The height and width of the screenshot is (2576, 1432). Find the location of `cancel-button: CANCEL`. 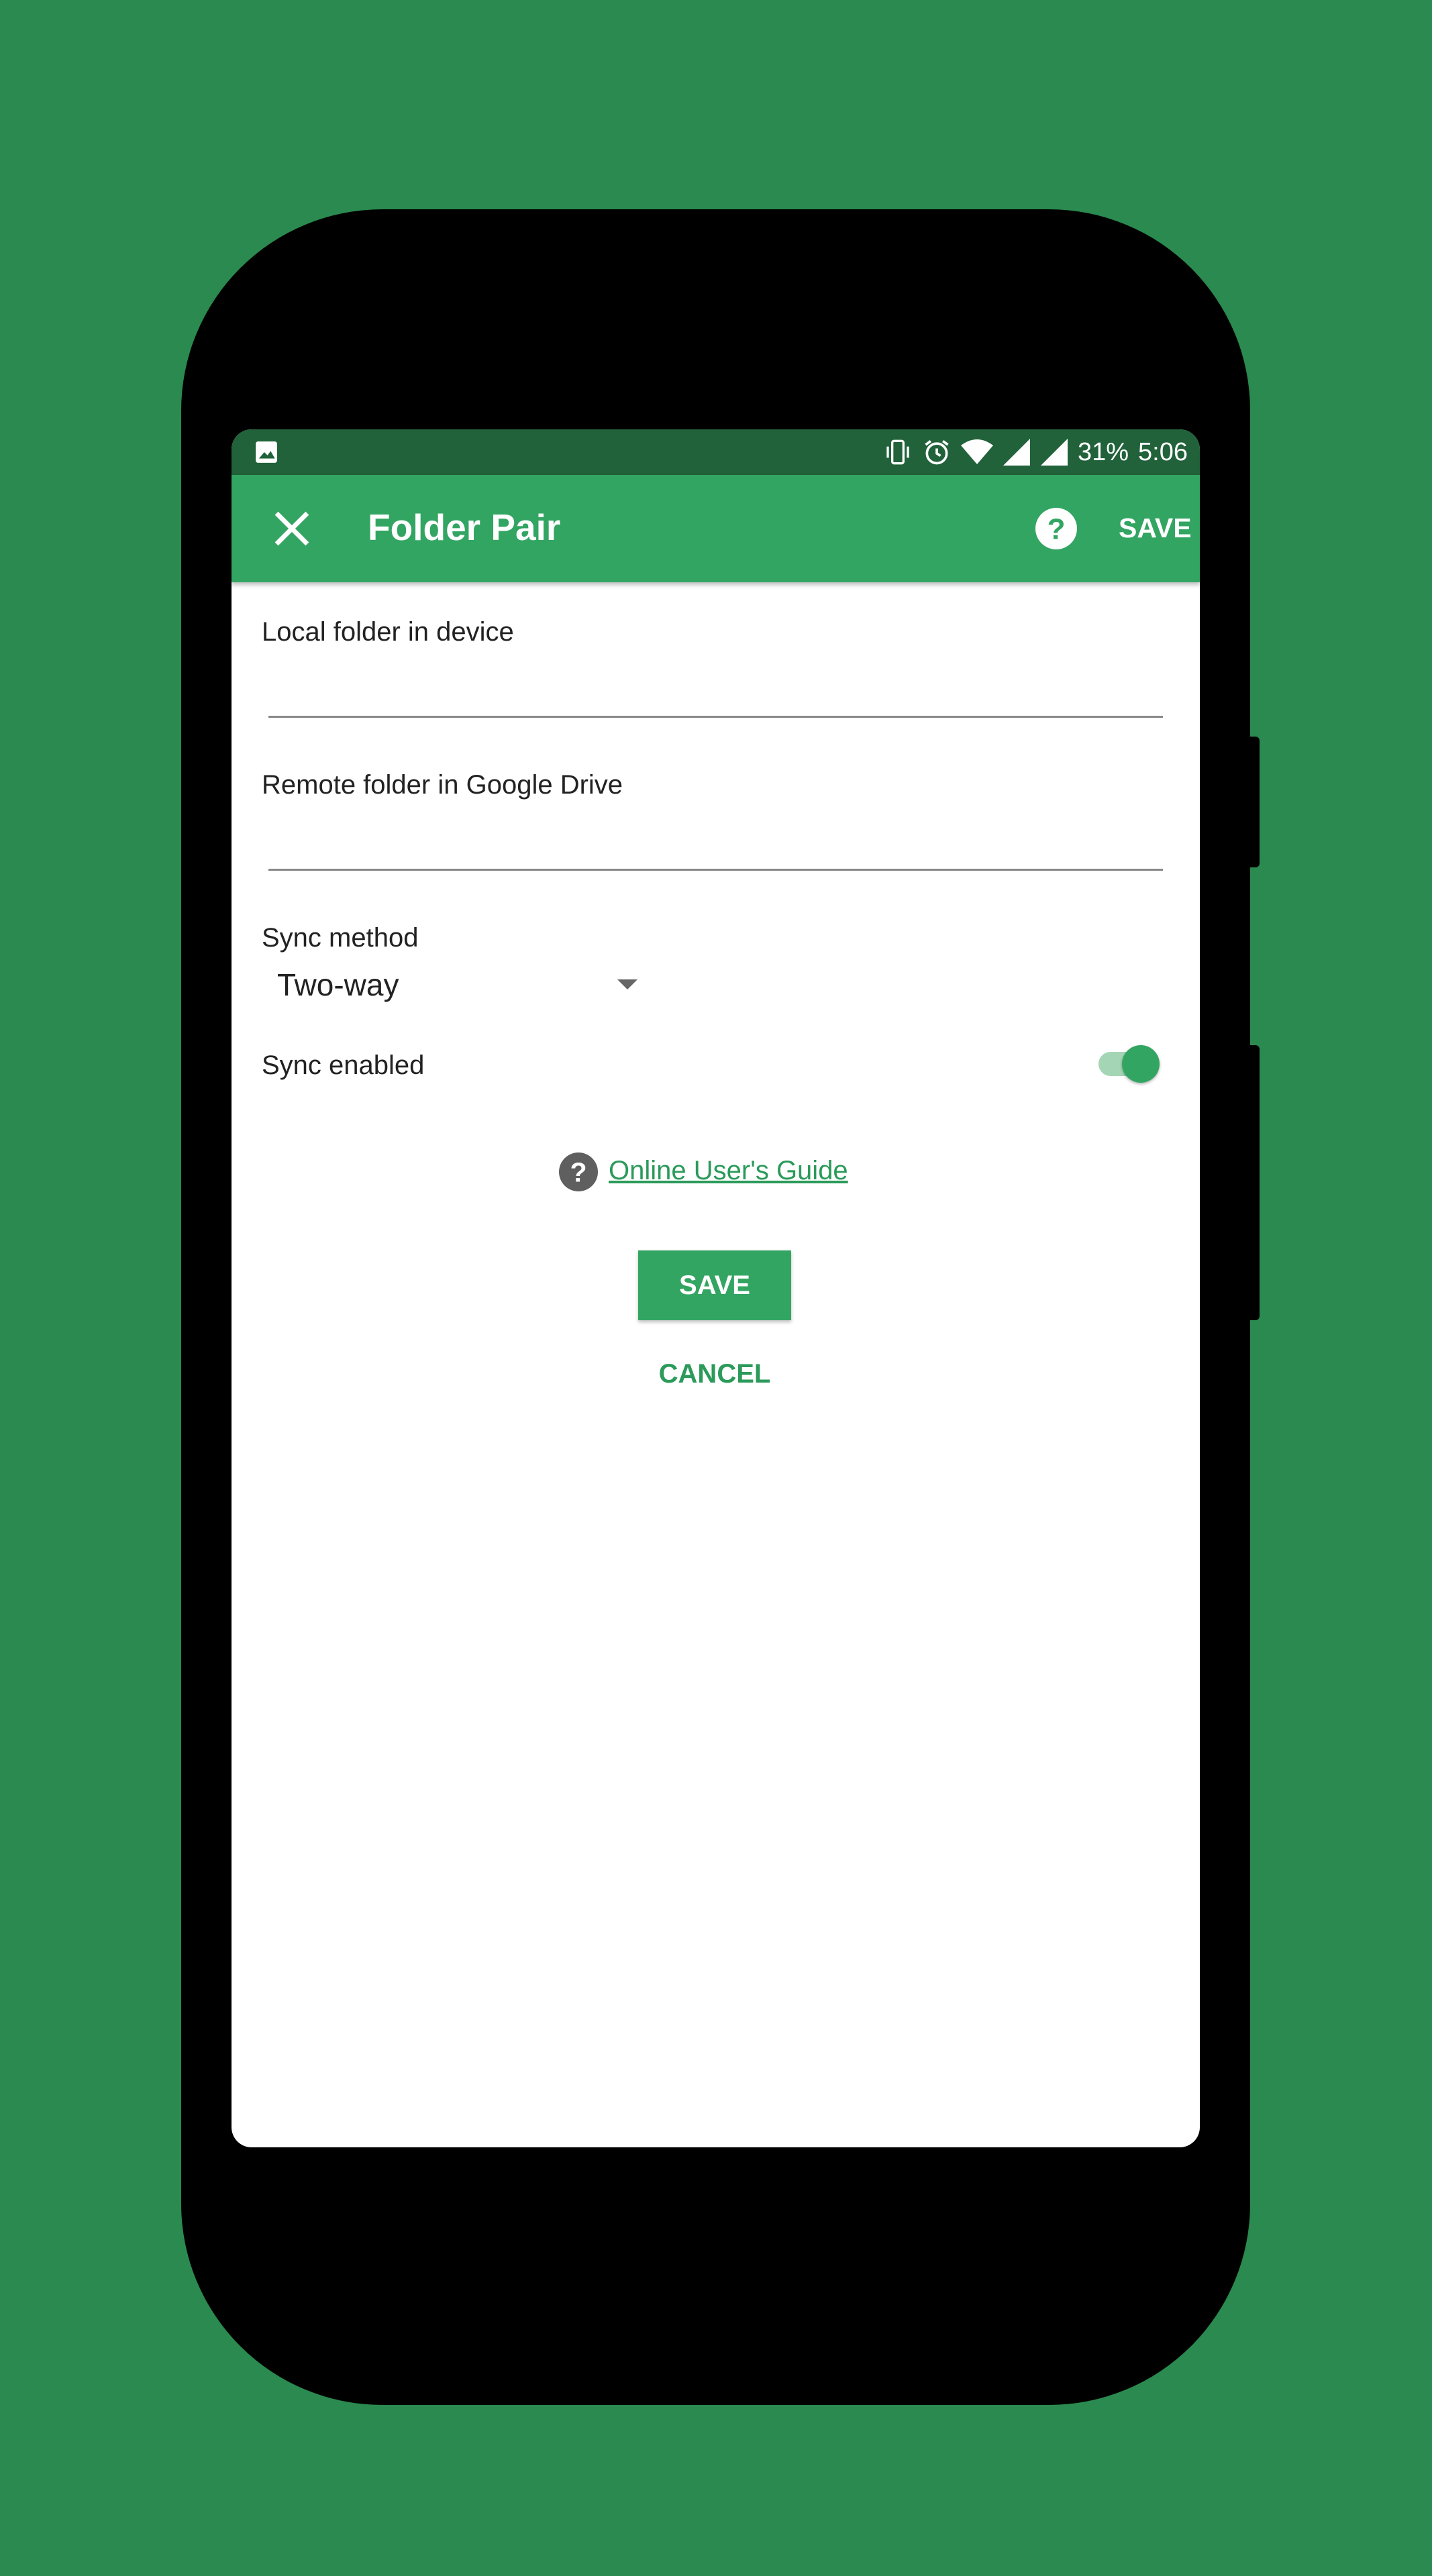

cancel-button: CANCEL is located at coordinates (714, 1374).